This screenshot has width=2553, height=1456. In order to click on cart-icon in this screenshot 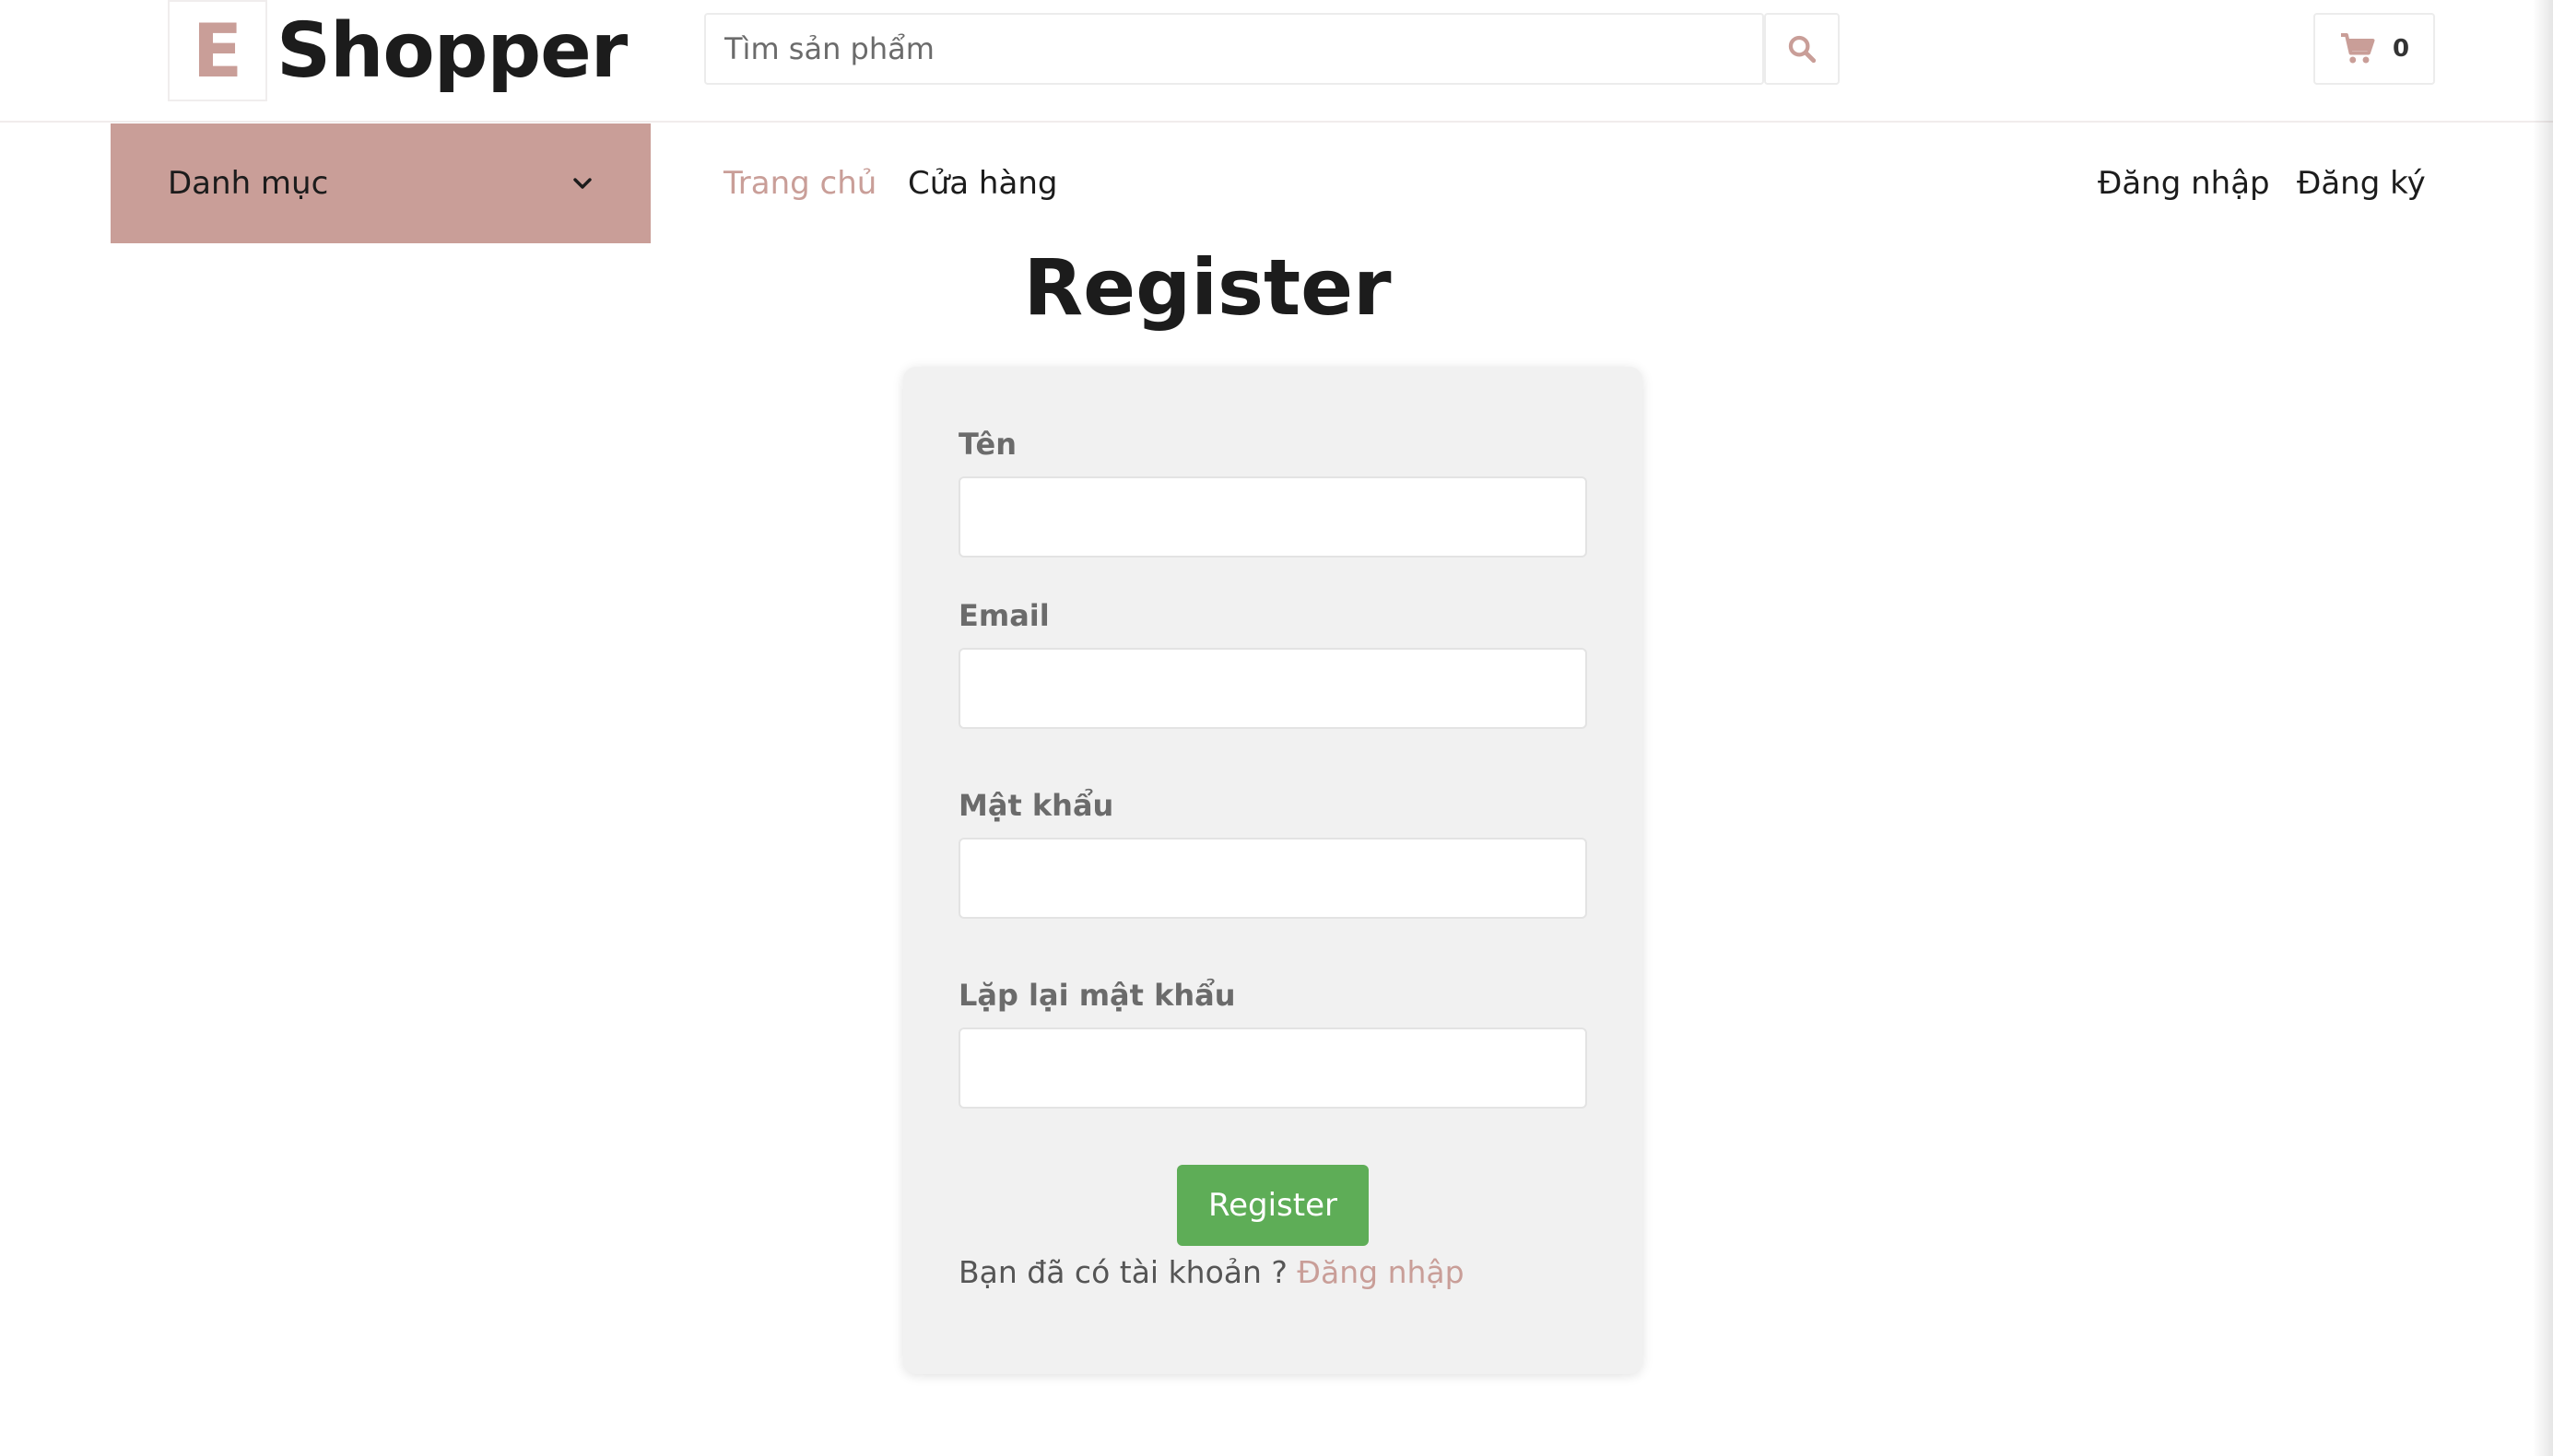, I will do `click(2357, 48)`.